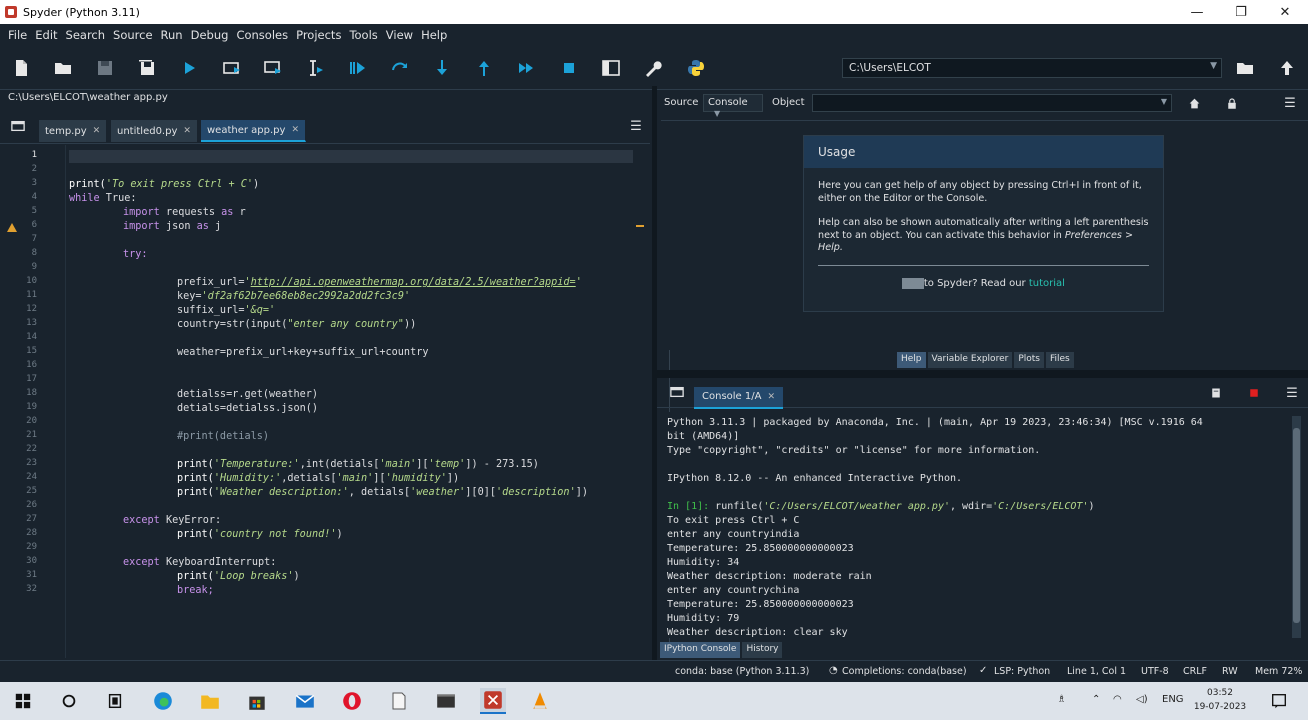 This screenshot has width=1308, height=720. Describe the element at coordinates (982, 374) in the screenshot. I see `horizontal-splitter` at that location.